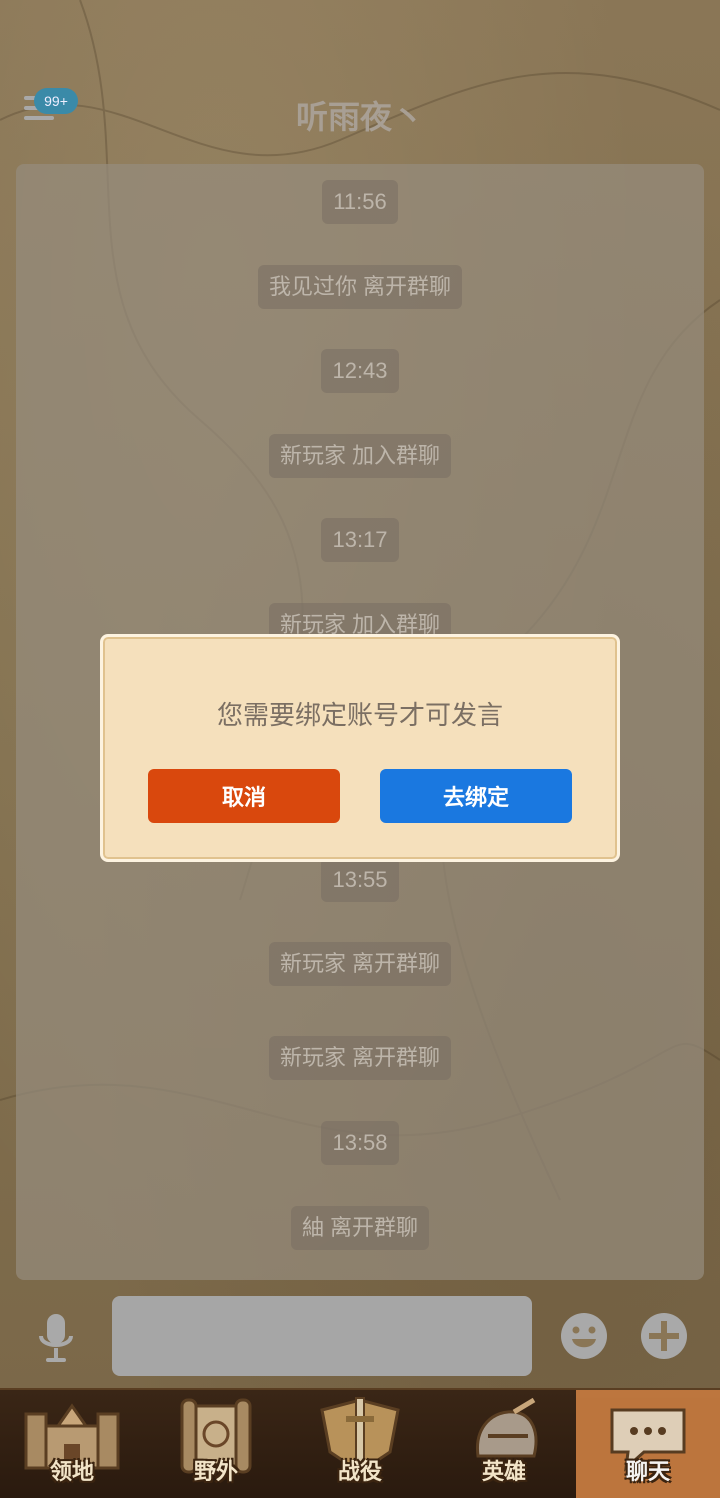  What do you see at coordinates (244, 796) in the screenshot?
I see `cancel-button: 取消` at bounding box center [244, 796].